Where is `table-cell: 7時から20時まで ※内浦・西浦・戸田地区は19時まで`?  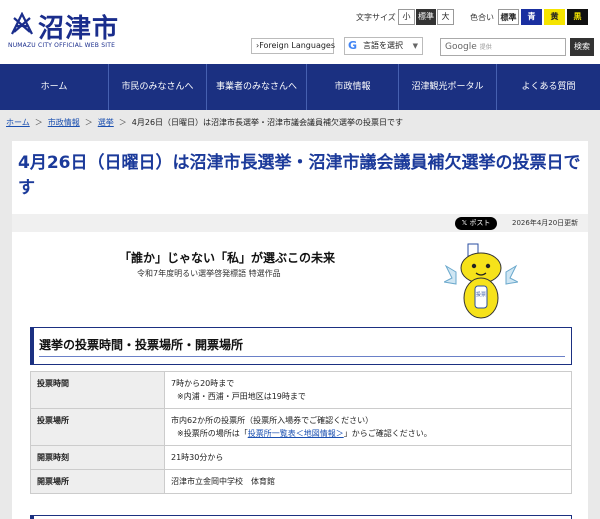
table-cell: 7時から20時まで ※内浦・西浦・戸田地区は19時まで is located at coordinates (368, 390).